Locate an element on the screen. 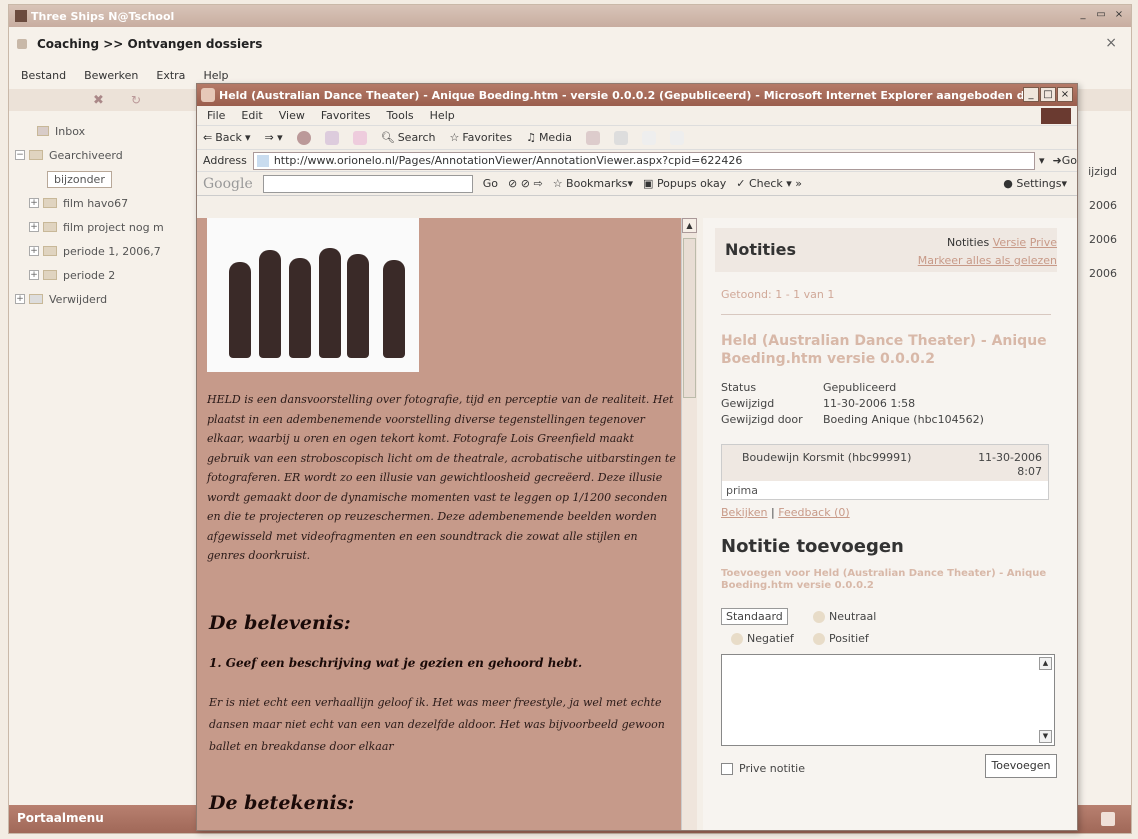  mark-all-read-link: Markeer alles als gelezen is located at coordinates (987, 260).